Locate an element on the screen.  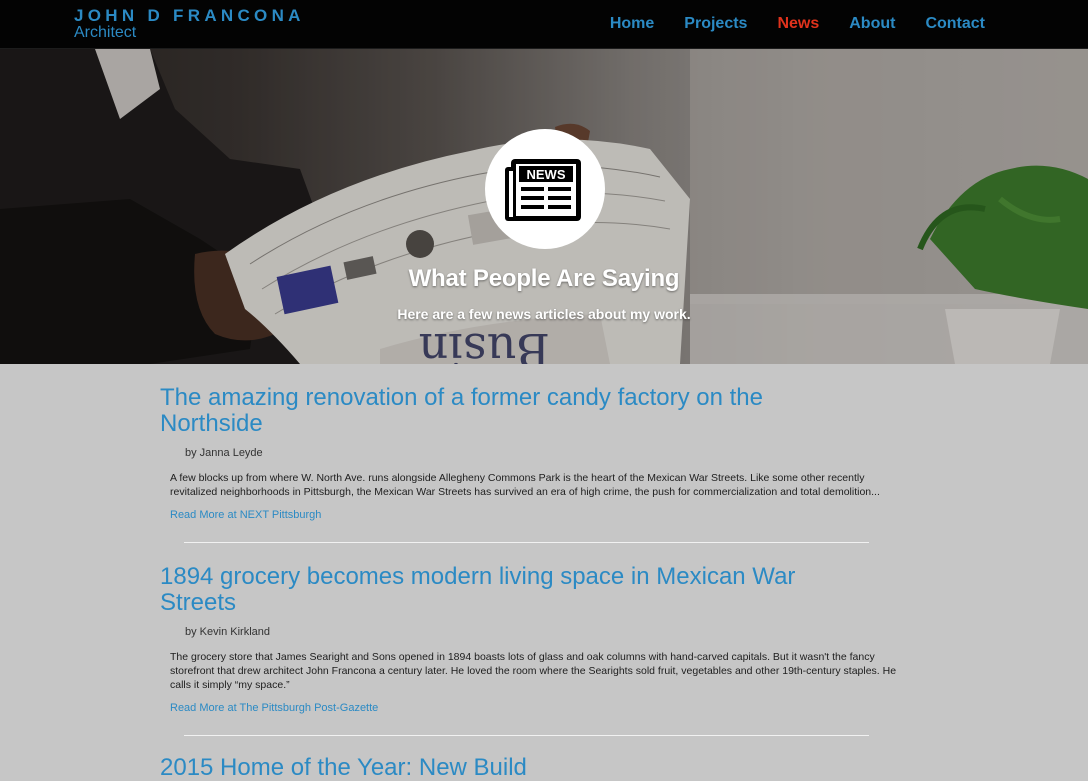
site-logo: JOHN D FRANCONA Architect is located at coordinates (189, 23).